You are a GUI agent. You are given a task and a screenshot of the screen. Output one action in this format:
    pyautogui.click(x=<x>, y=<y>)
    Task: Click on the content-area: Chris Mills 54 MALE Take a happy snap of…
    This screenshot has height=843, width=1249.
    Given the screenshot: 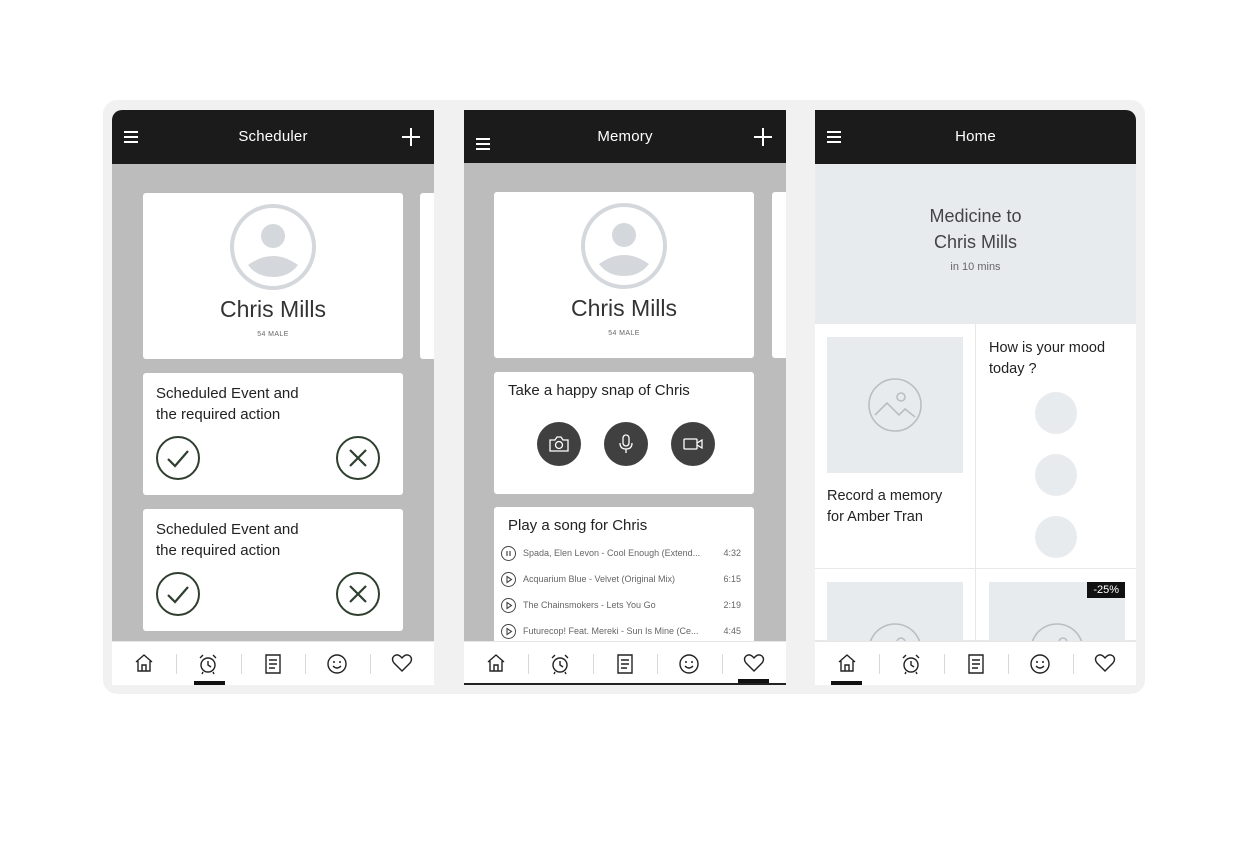 What is the action you would take?
    pyautogui.click(x=625, y=402)
    